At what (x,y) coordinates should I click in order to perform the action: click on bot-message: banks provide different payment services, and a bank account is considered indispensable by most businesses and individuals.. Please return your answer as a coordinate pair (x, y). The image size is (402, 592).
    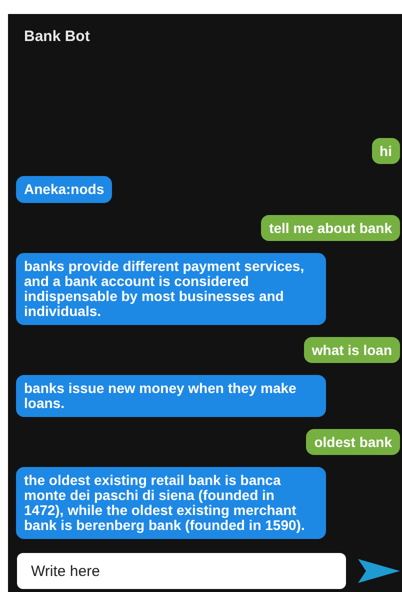
    Looking at the image, I should click on (171, 289).